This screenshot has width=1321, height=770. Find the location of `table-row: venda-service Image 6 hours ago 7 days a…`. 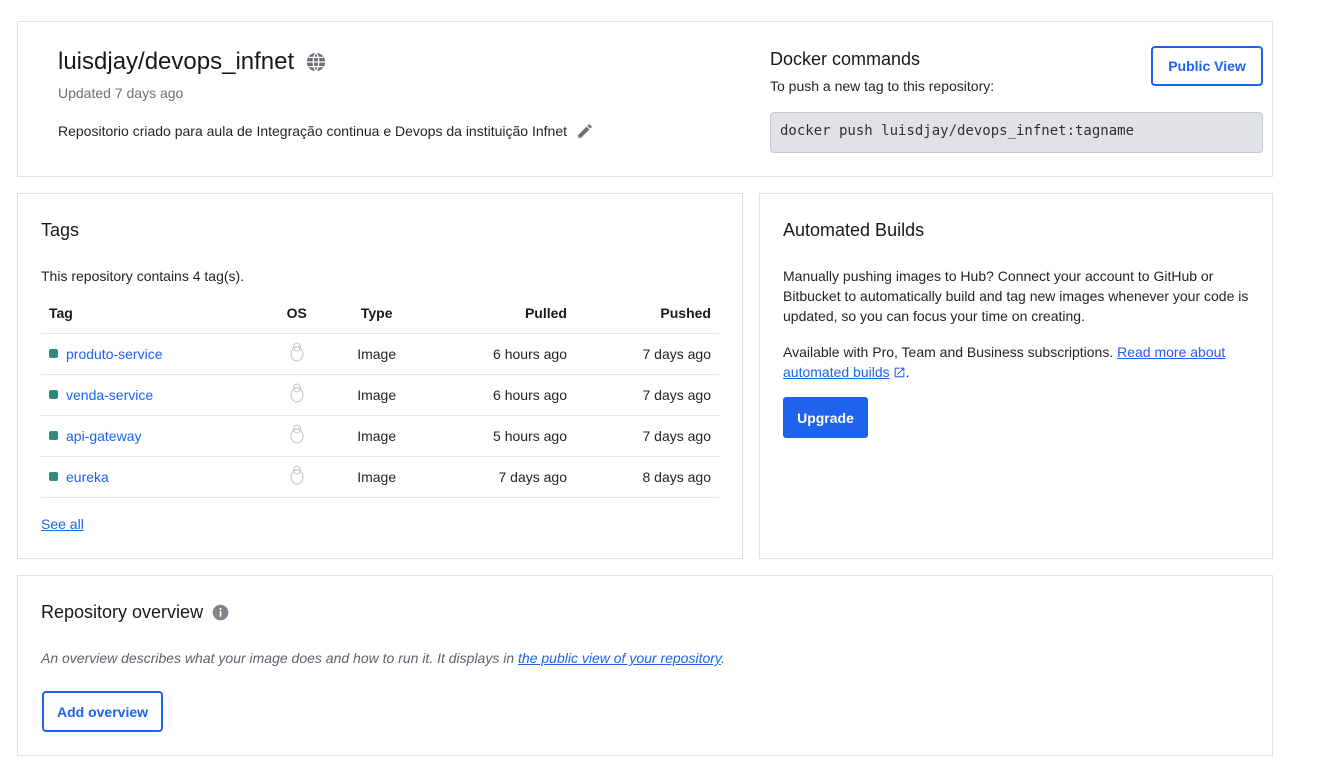

table-row: venda-service Image 6 hours ago 7 days a… is located at coordinates (380, 395).